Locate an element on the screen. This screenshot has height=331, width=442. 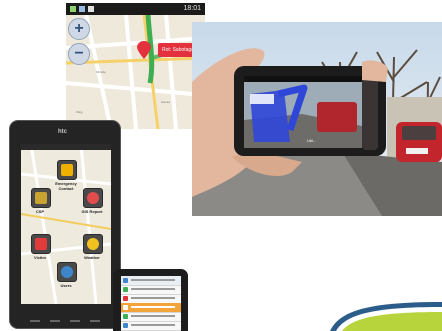
status-time: 18:01 is located at coordinates (192, 8).